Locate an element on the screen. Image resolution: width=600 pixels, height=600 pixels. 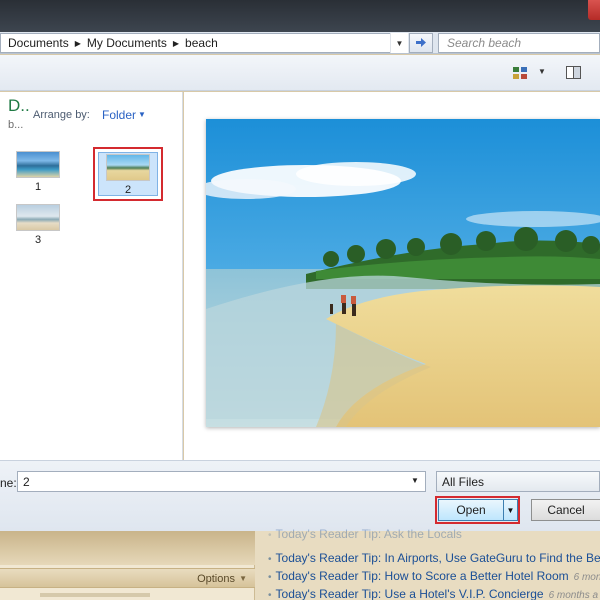
file-name-label: ne: is located at coordinates (8, 483).